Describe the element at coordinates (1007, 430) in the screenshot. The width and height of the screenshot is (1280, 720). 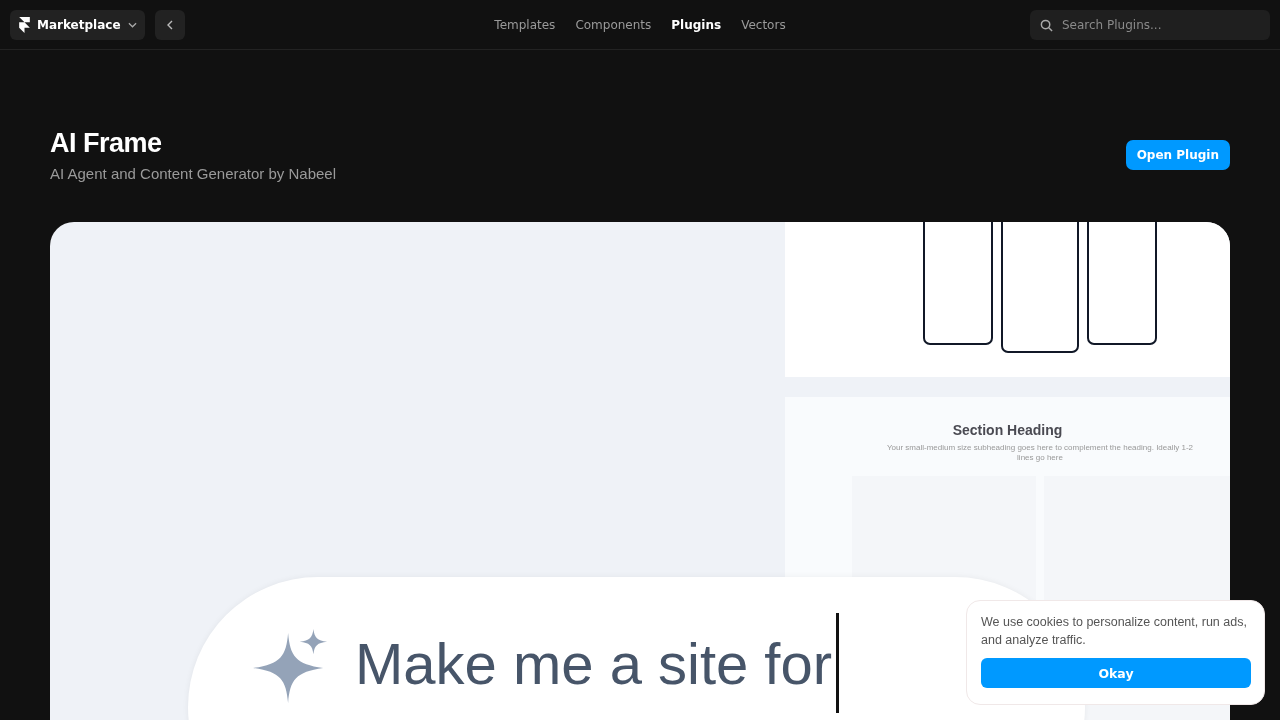
I see `section-heading: Section Heading` at that location.